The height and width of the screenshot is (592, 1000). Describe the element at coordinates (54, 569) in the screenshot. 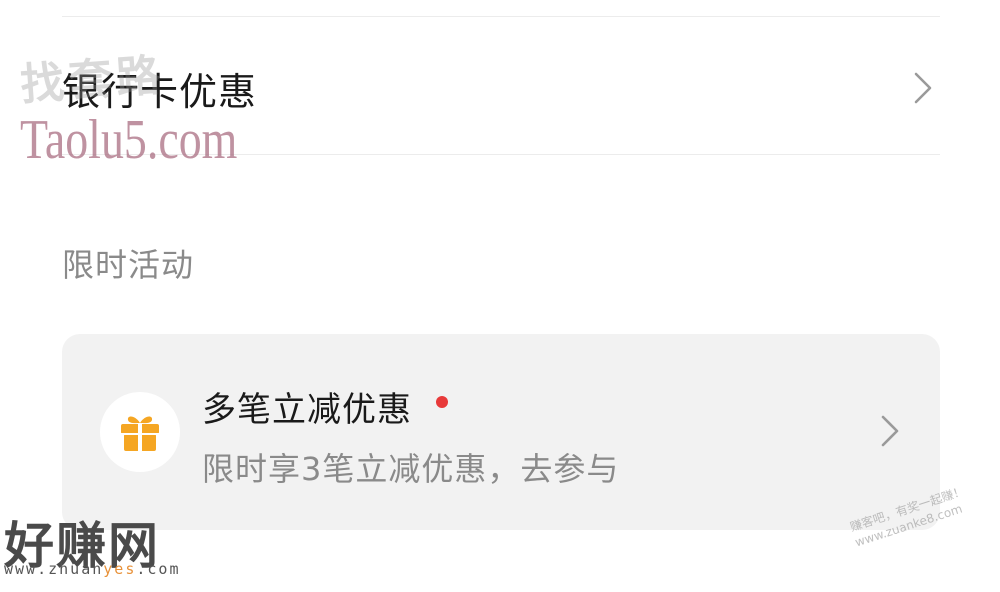

I see `watermark-zhuanyes-url-prefix: www.zhuan` at that location.